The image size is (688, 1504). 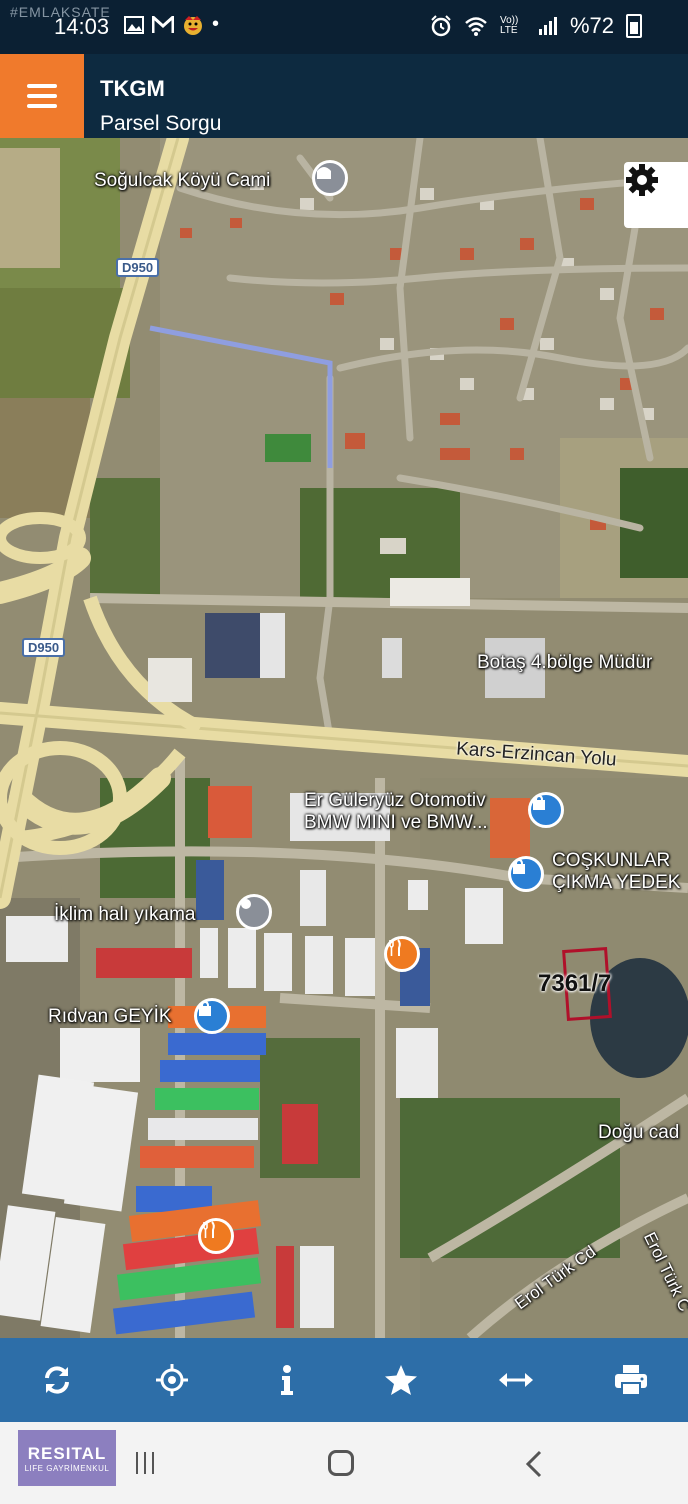 I want to click on system-icons: Vo)) LTE %72, so click(x=536, y=26).